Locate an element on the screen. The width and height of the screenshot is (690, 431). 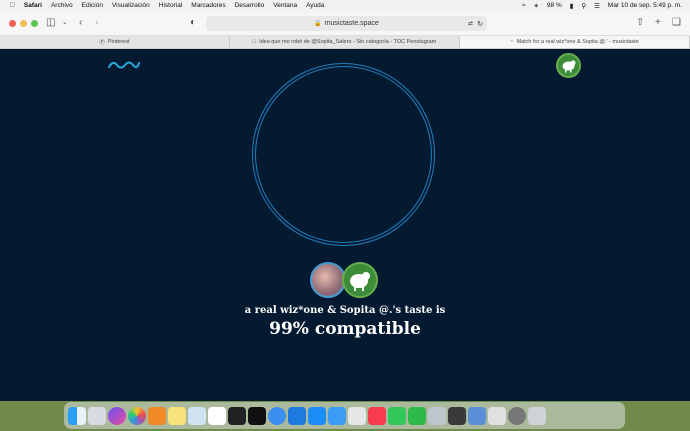
zoom-window-button is located at coordinates (34, 23).